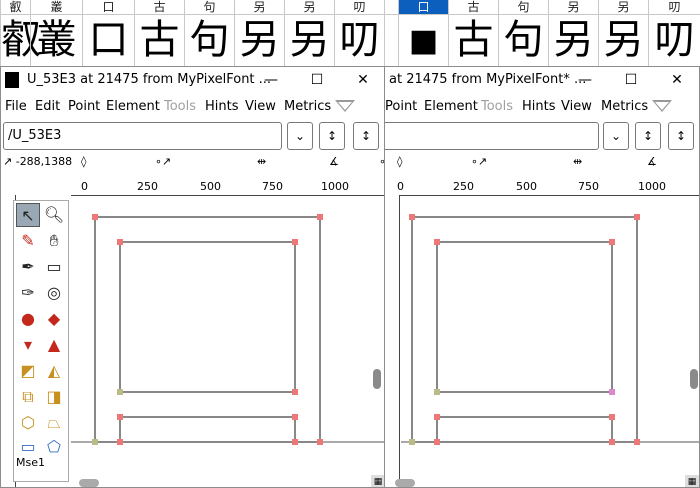  What do you see at coordinates (28, 293) in the screenshot?
I see `pen-tool-icon: ✑` at bounding box center [28, 293].